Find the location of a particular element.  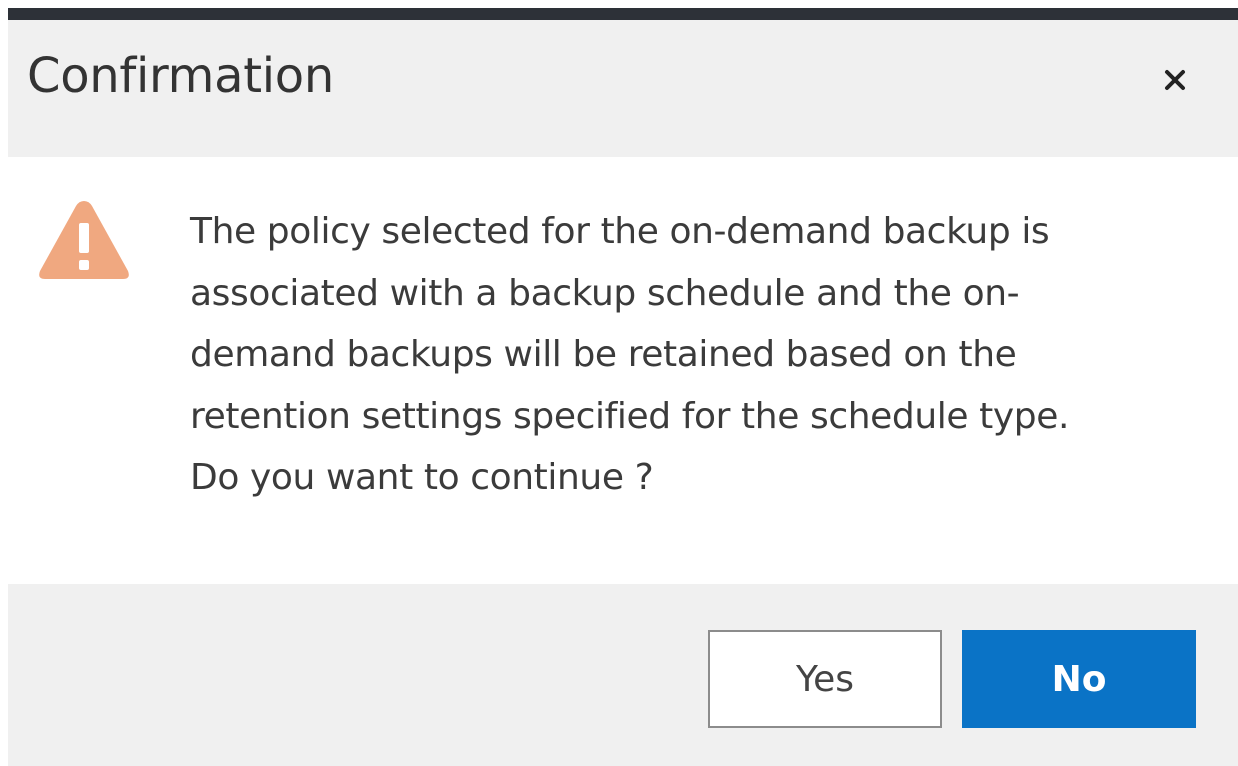

dialog-title: Confirmation is located at coordinates (180, 76).